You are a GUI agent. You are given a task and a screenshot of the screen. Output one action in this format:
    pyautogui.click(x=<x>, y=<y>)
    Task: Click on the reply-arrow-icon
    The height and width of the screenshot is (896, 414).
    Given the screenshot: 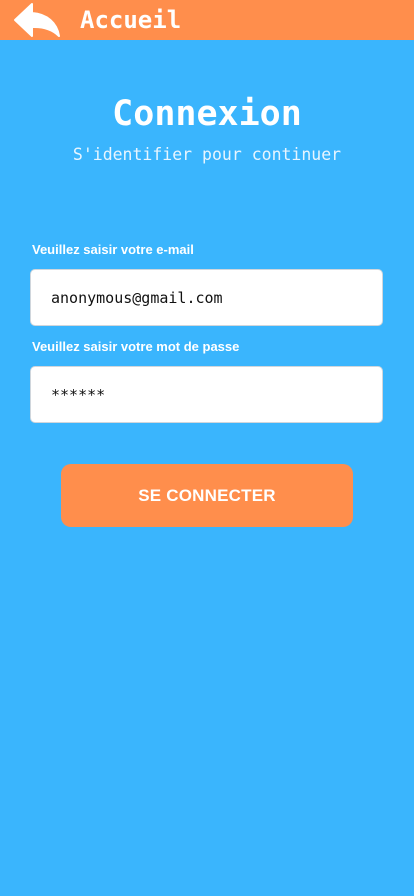 What is the action you would take?
    pyautogui.click(x=37, y=20)
    